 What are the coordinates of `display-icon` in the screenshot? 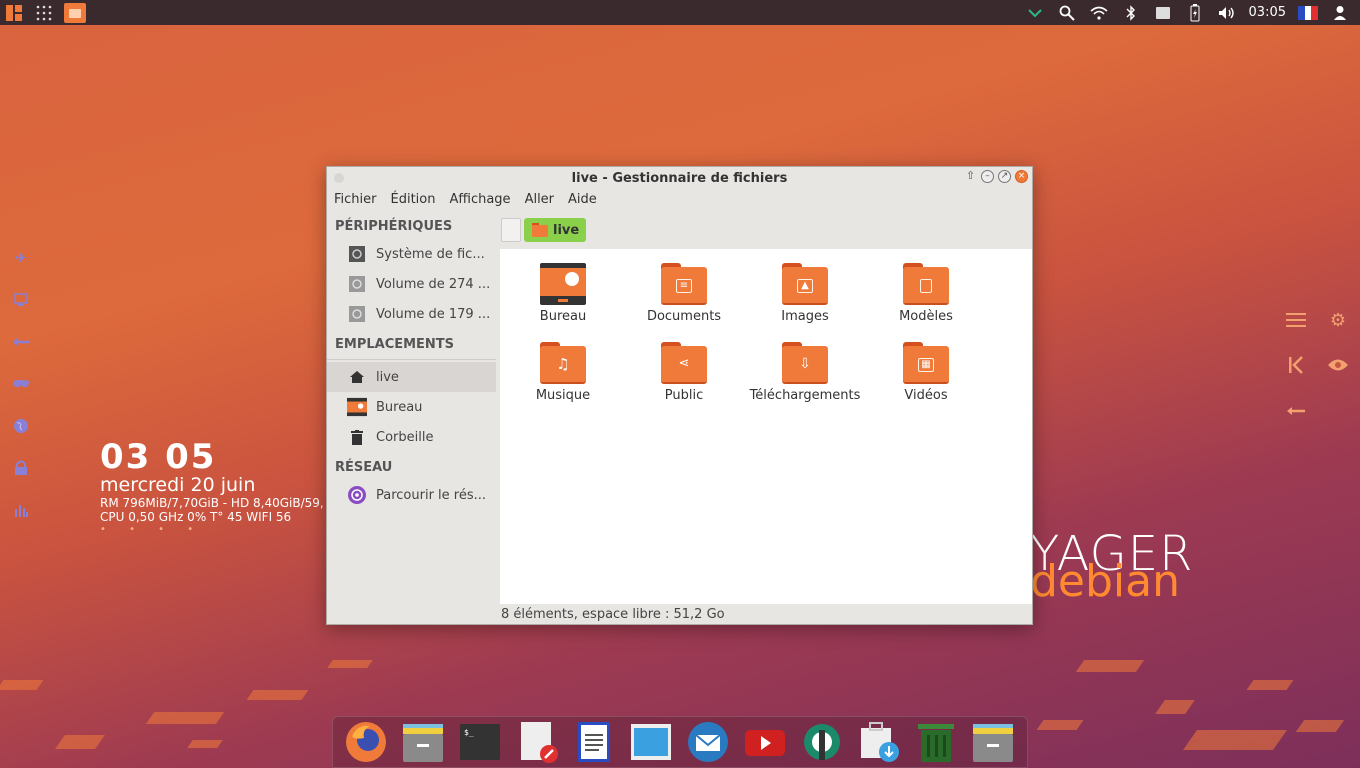 It's located at (1163, 13).